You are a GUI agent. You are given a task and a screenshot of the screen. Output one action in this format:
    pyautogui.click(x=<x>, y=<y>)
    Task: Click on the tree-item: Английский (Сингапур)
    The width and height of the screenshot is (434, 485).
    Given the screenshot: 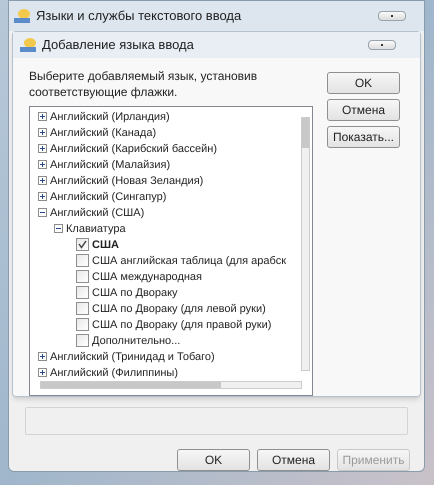 What is the action you would take?
    pyautogui.click(x=108, y=197)
    